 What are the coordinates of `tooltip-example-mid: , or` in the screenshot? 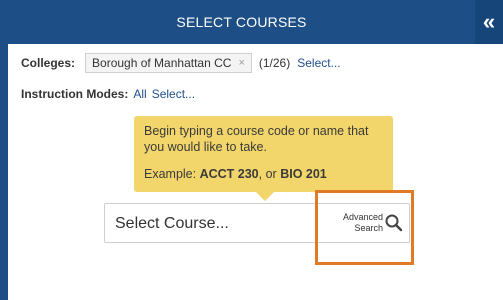 It's located at (269, 174).